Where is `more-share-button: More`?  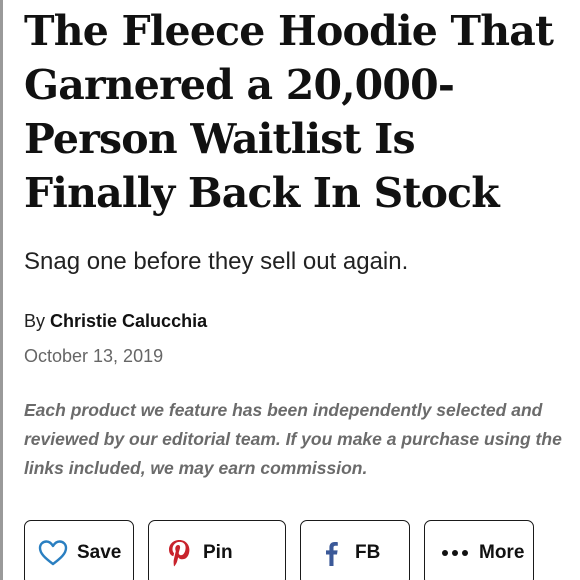
more-share-button: More is located at coordinates (479, 550).